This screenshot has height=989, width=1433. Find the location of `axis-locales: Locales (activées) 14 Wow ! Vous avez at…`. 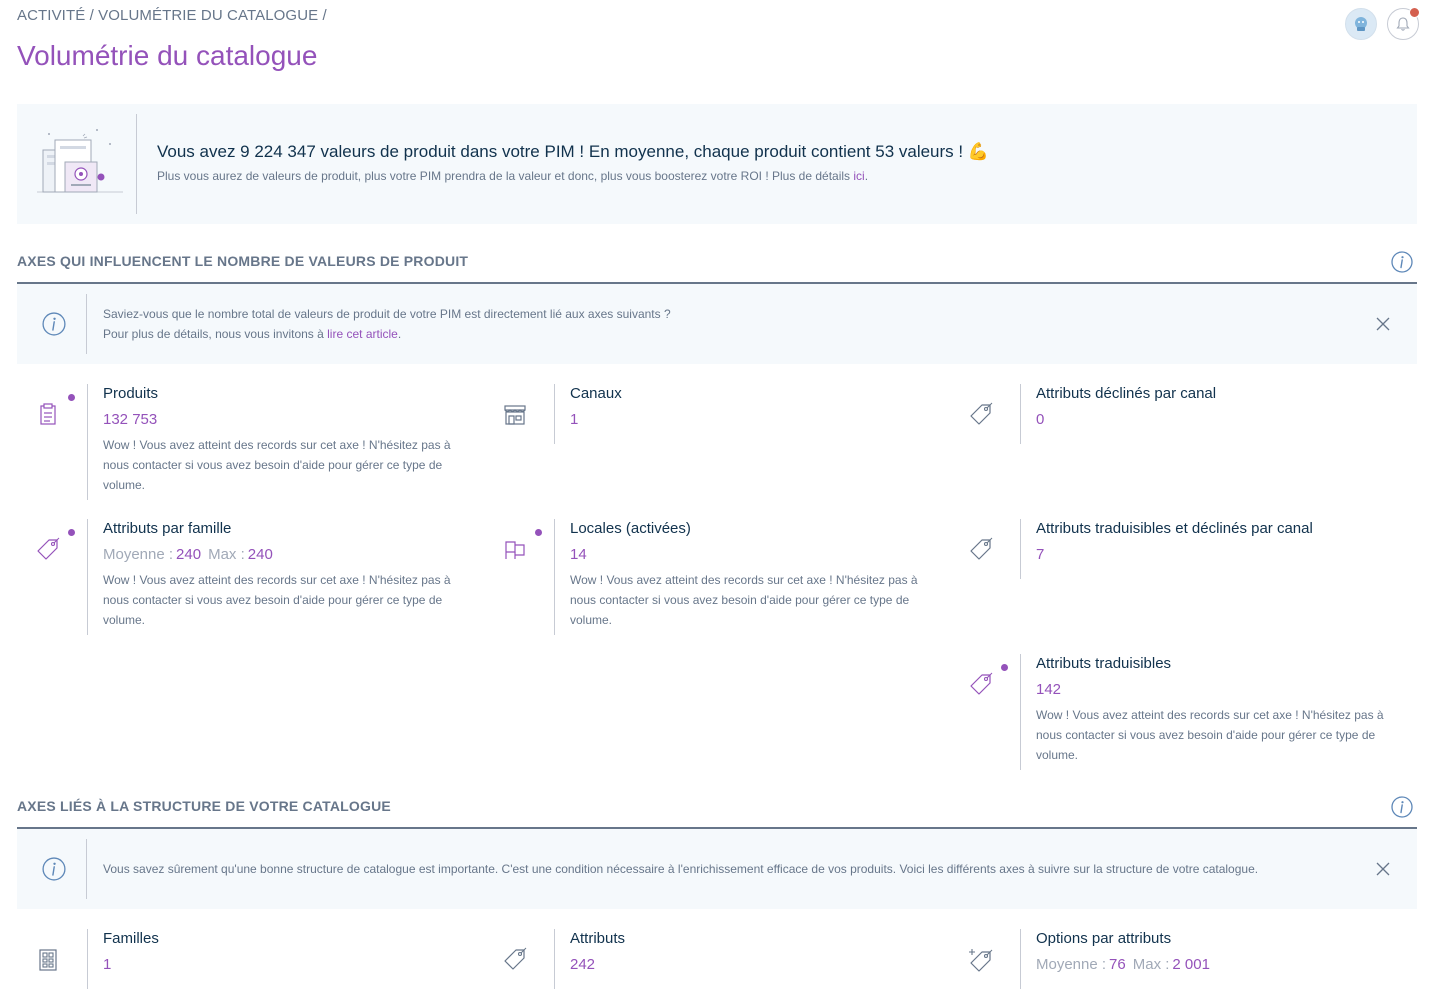

axis-locales: Locales (activées) 14 Wow ! Vous avez at… is located at coordinates (721, 577).